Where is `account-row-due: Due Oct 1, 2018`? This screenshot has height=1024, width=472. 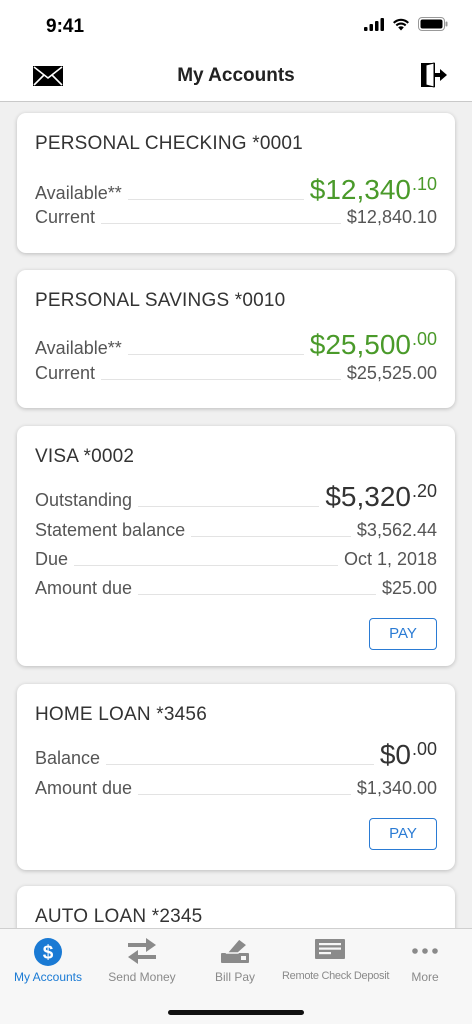 account-row-due: Due Oct 1, 2018 is located at coordinates (236, 559).